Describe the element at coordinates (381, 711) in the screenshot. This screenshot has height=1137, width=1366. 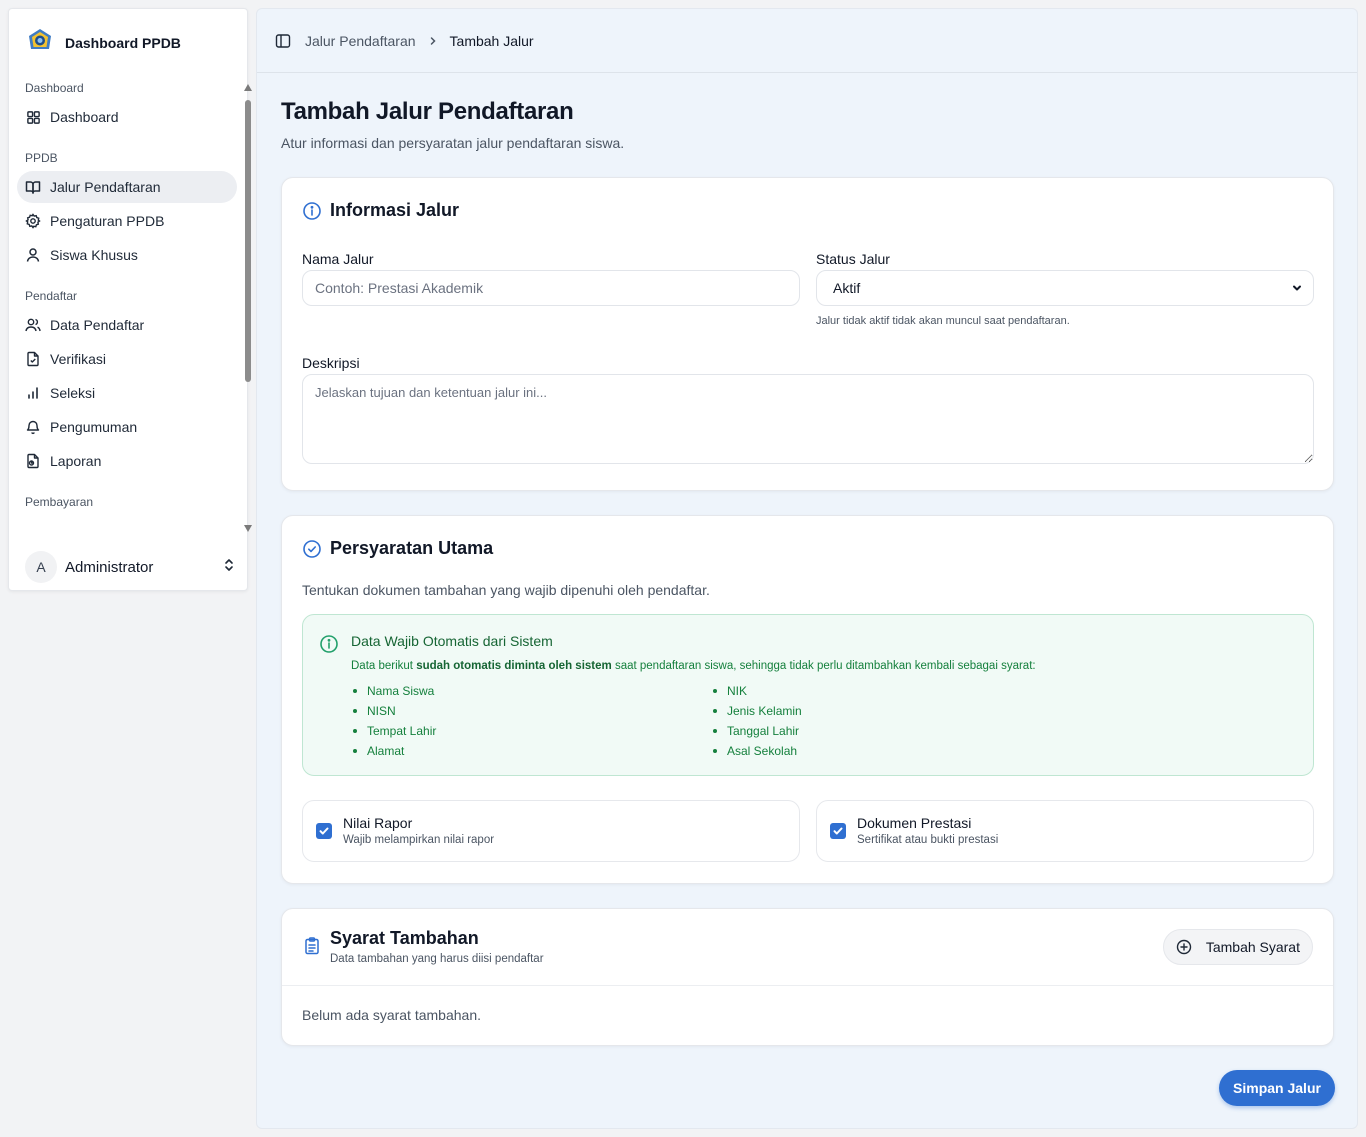
I see `list-item-label: NISN` at that location.